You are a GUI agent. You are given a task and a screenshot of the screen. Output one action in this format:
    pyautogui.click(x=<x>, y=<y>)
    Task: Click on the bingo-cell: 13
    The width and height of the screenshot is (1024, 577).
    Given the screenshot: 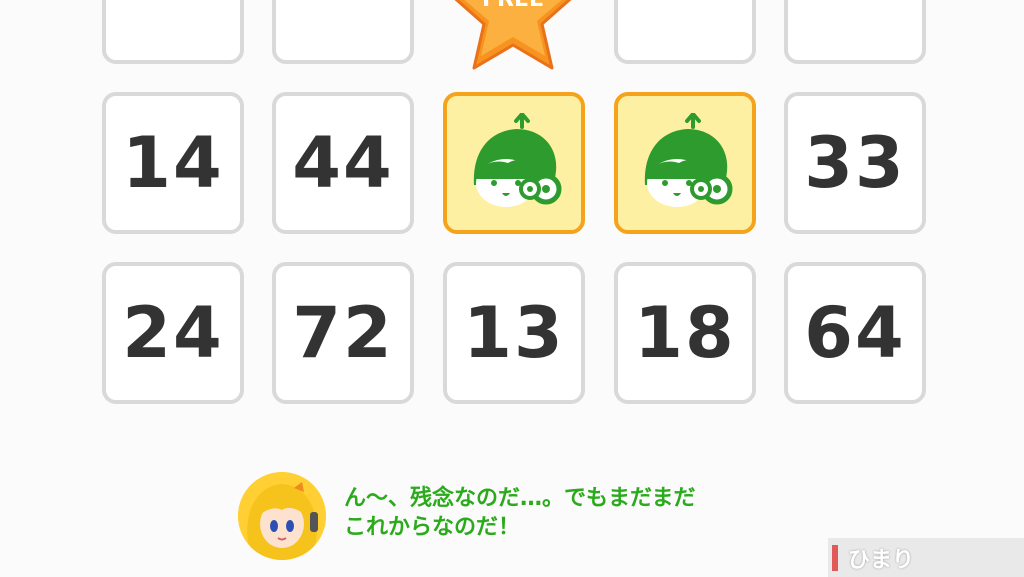 What is the action you would take?
    pyautogui.click(x=514, y=333)
    